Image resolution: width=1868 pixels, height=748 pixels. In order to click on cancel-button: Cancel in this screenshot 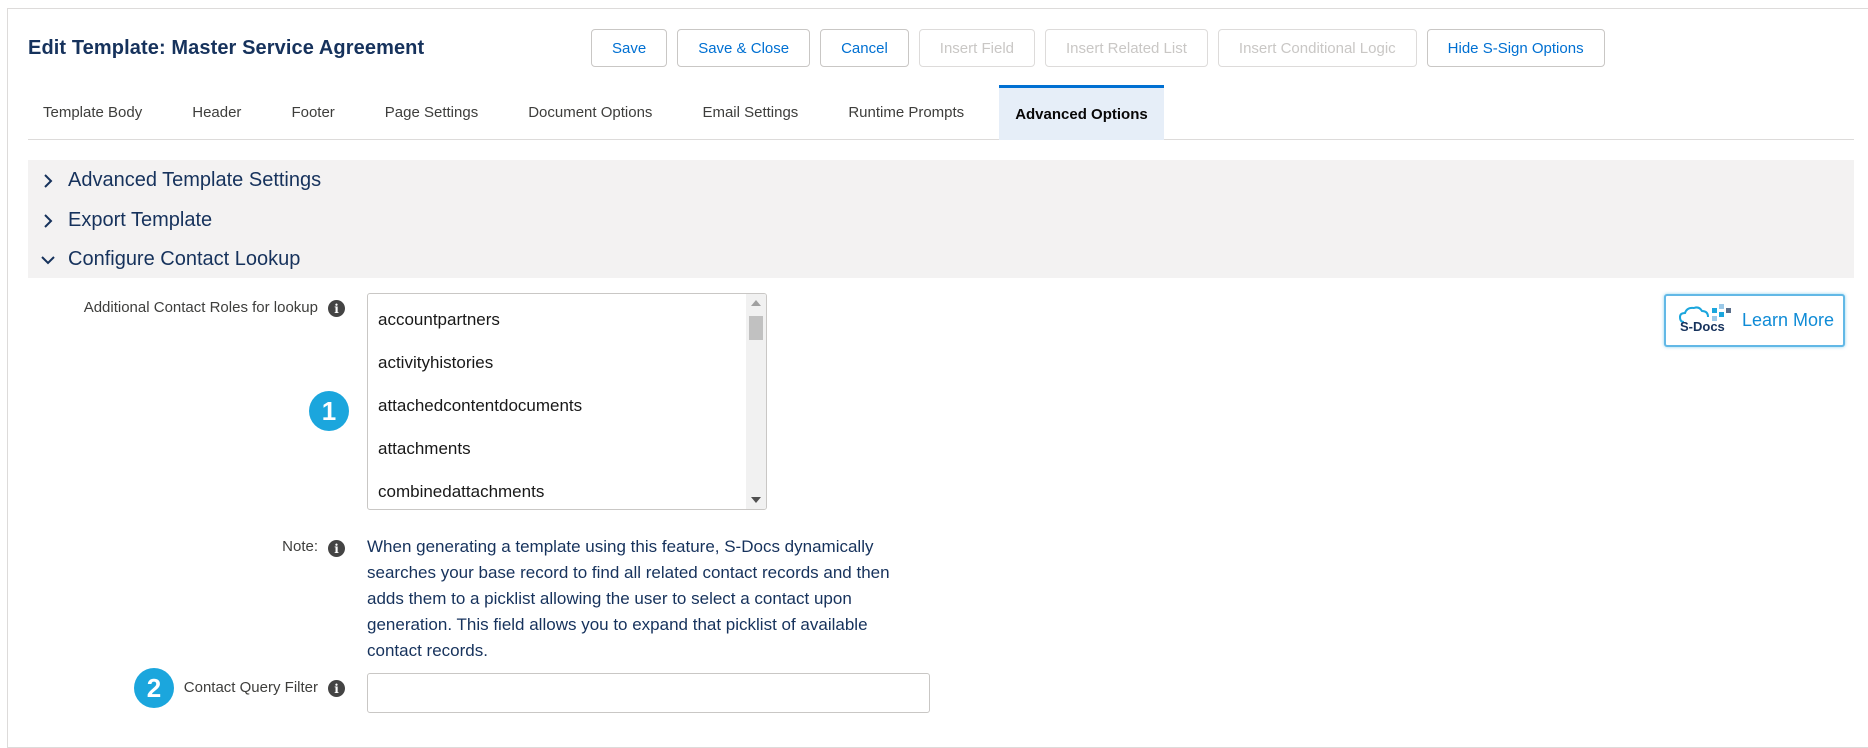, I will do `click(864, 48)`.